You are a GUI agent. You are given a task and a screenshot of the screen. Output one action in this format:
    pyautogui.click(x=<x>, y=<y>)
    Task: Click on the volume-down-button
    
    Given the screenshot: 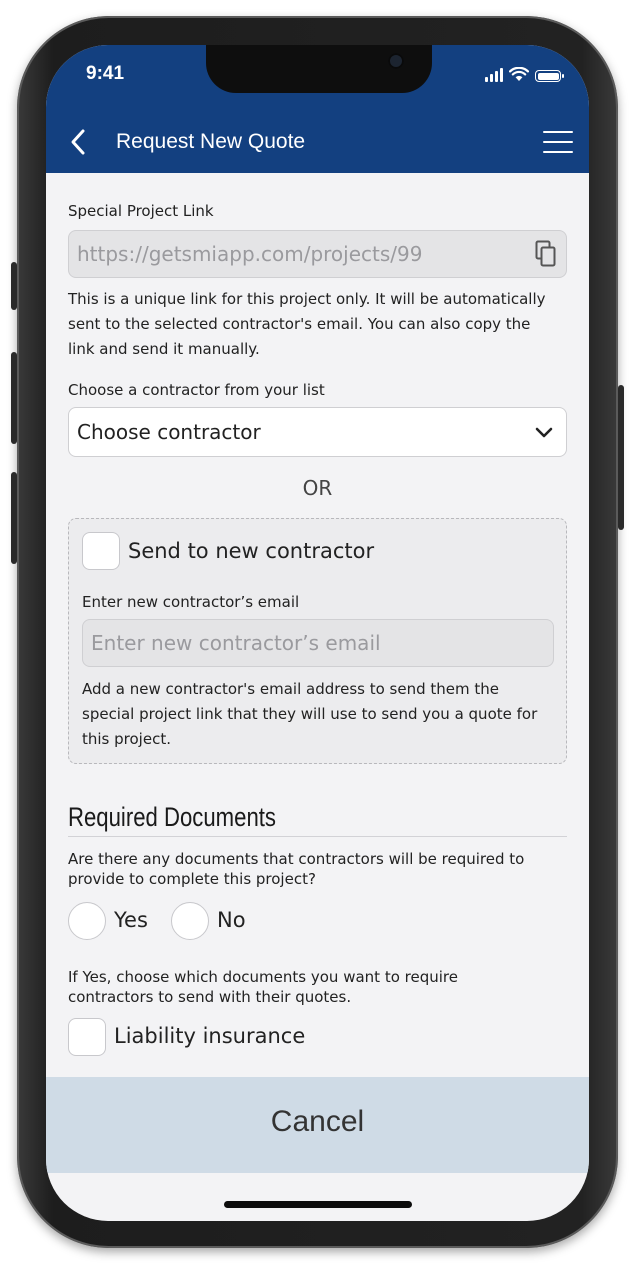 What is the action you would take?
    pyautogui.click(x=14, y=518)
    